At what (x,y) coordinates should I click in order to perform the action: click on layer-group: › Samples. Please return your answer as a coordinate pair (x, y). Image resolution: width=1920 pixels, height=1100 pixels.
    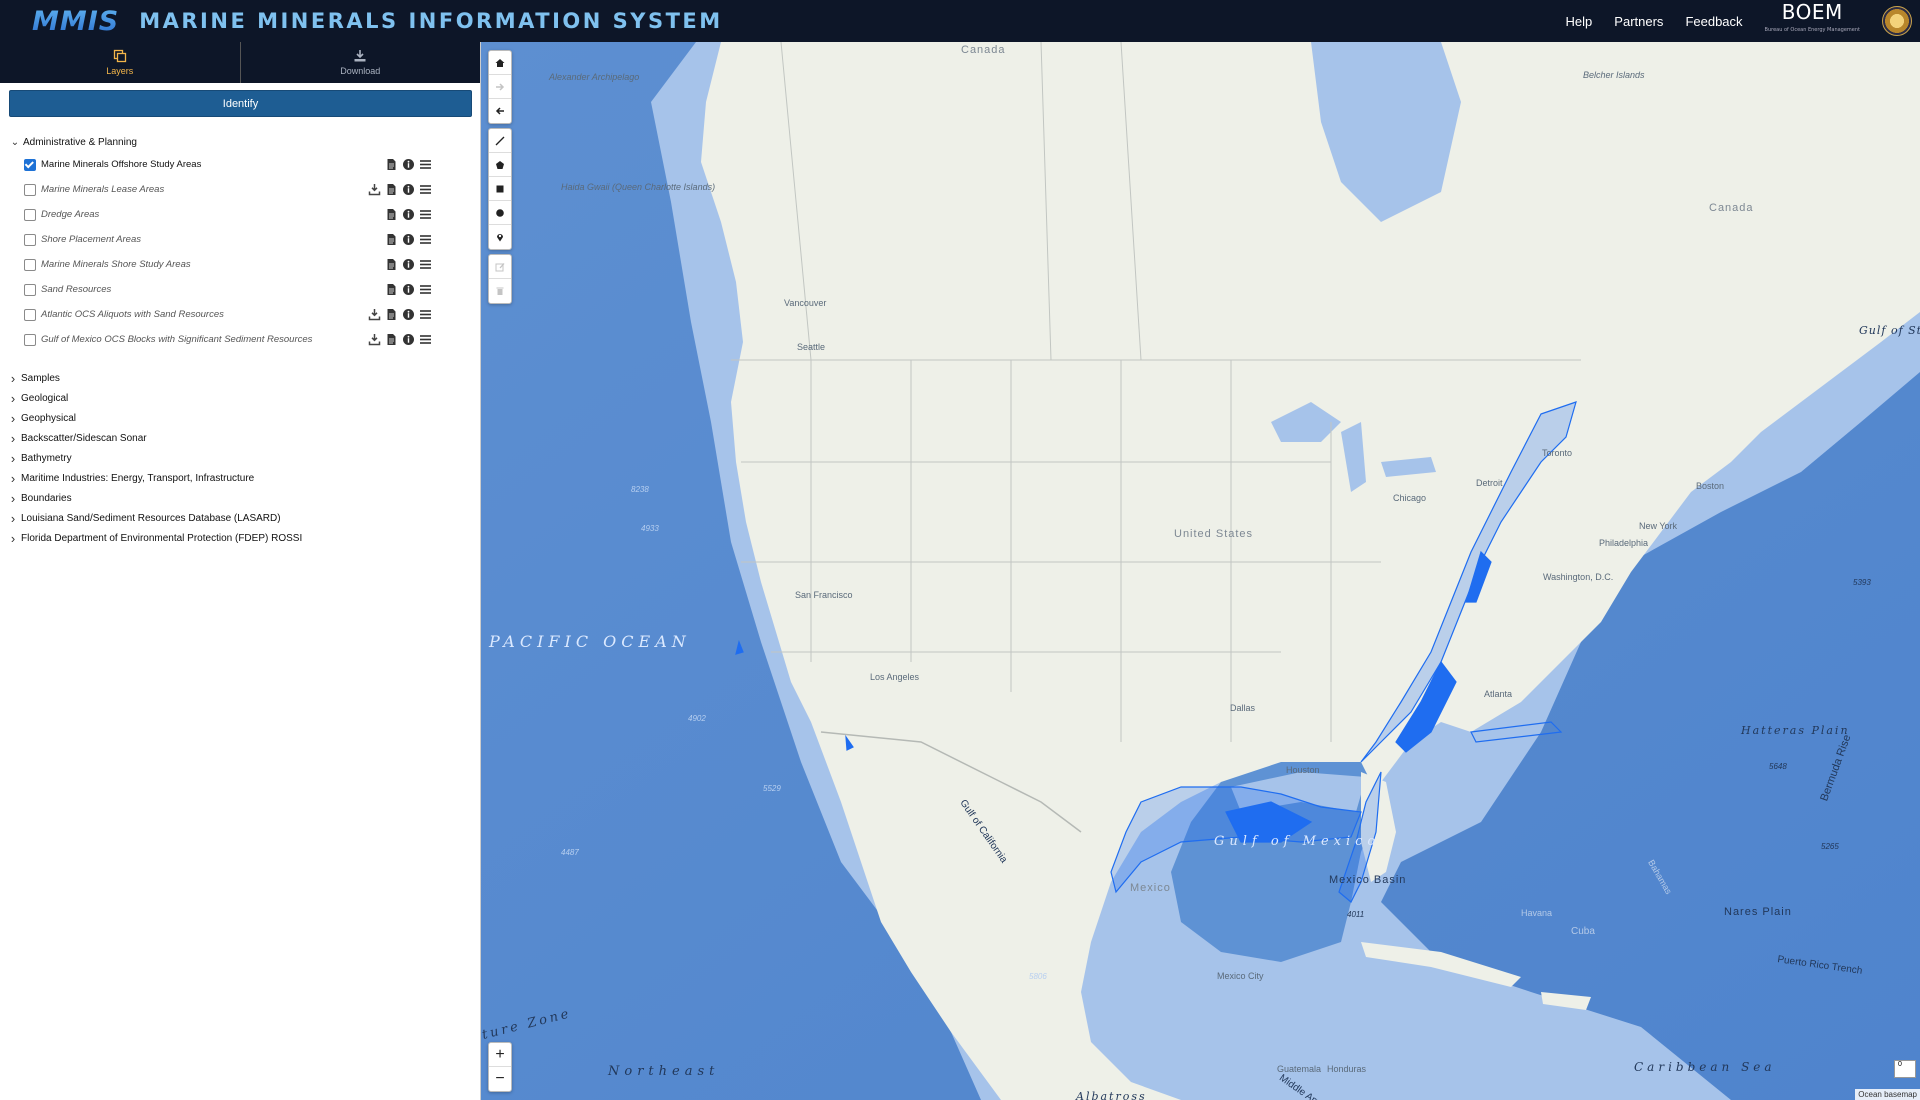
    Looking at the image, I should click on (240, 378).